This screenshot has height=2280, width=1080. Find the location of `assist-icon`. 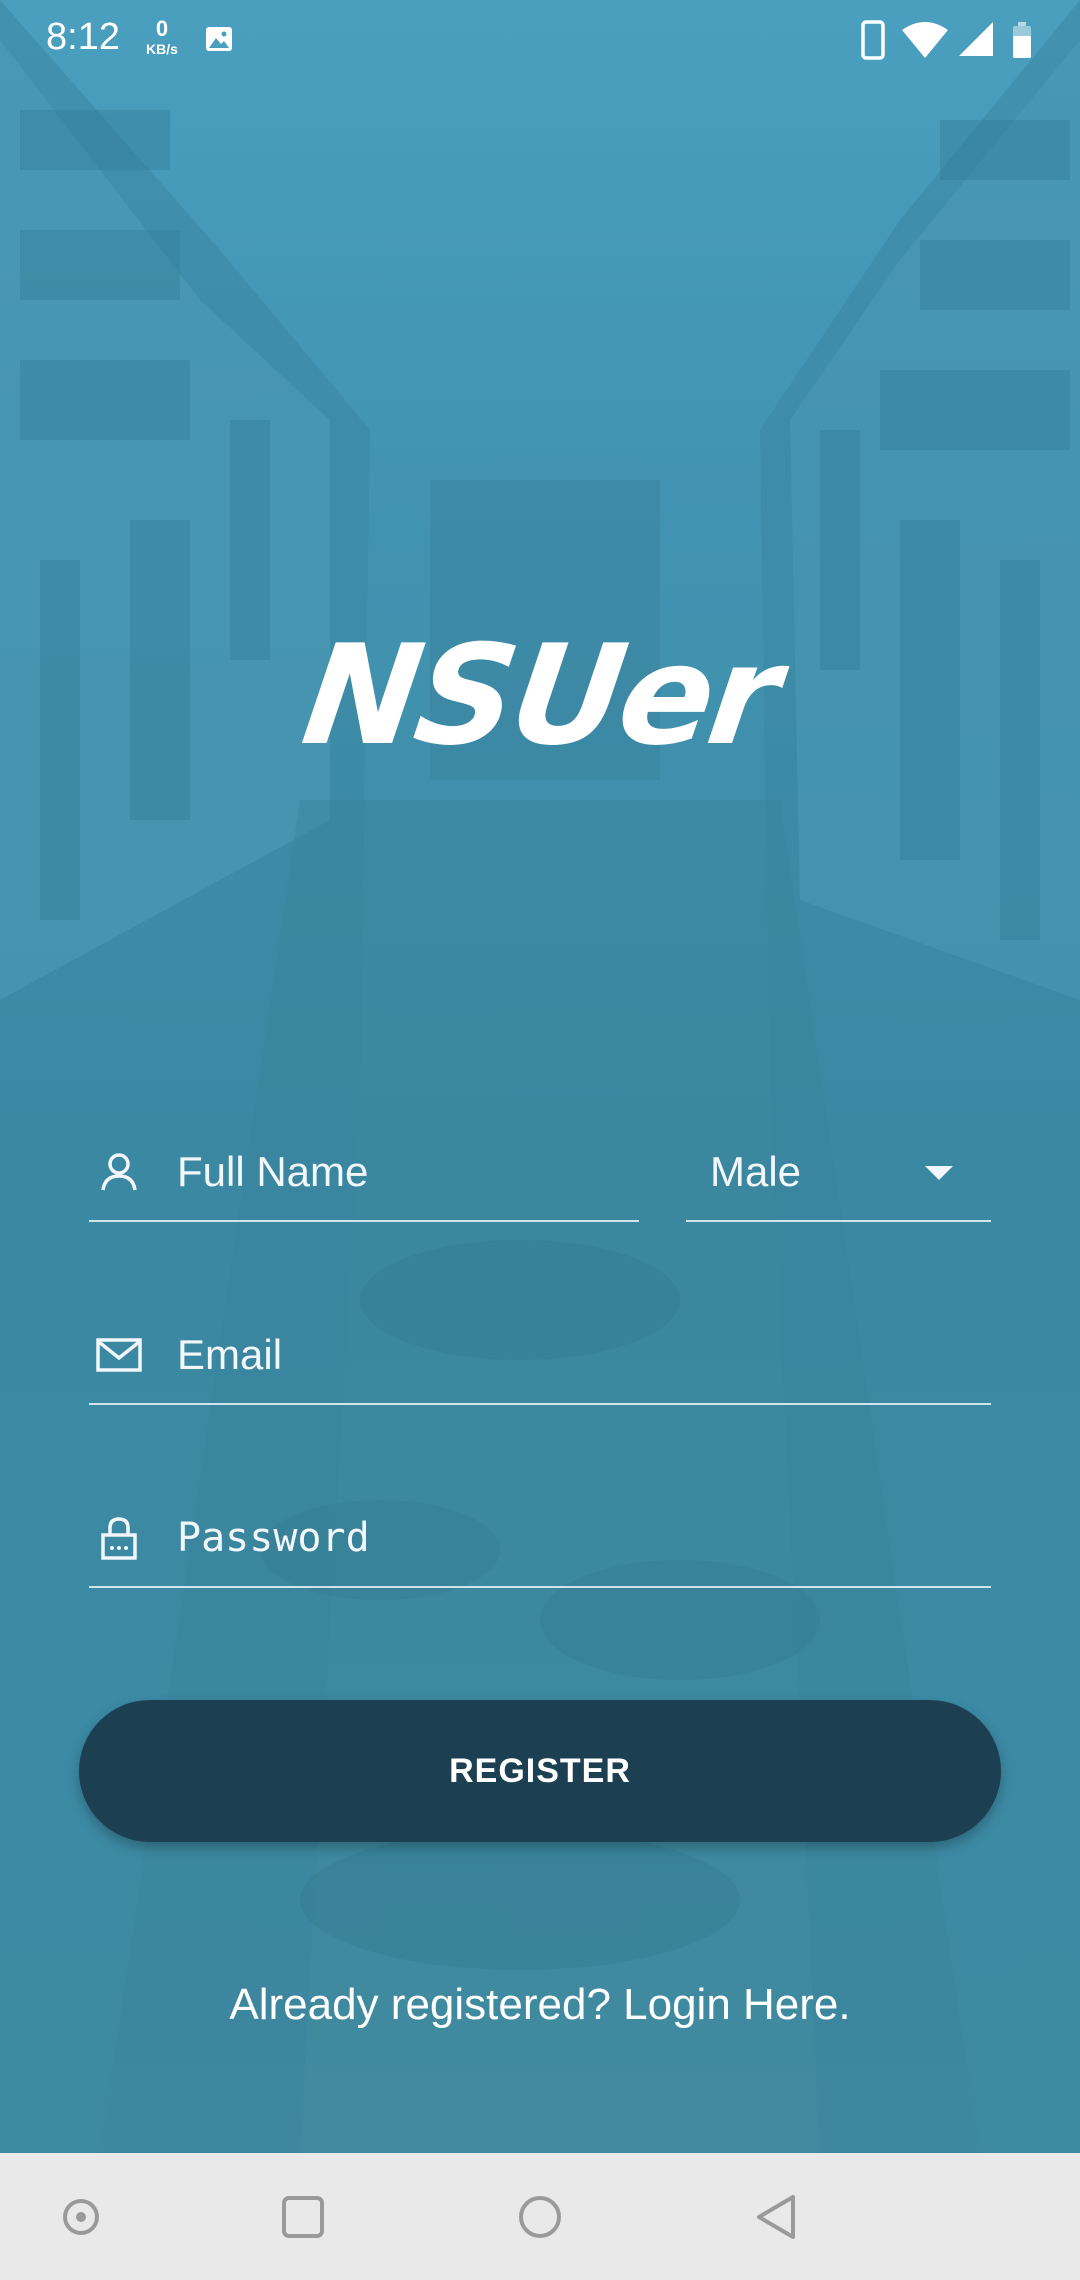

assist-icon is located at coordinates (81, 2217).